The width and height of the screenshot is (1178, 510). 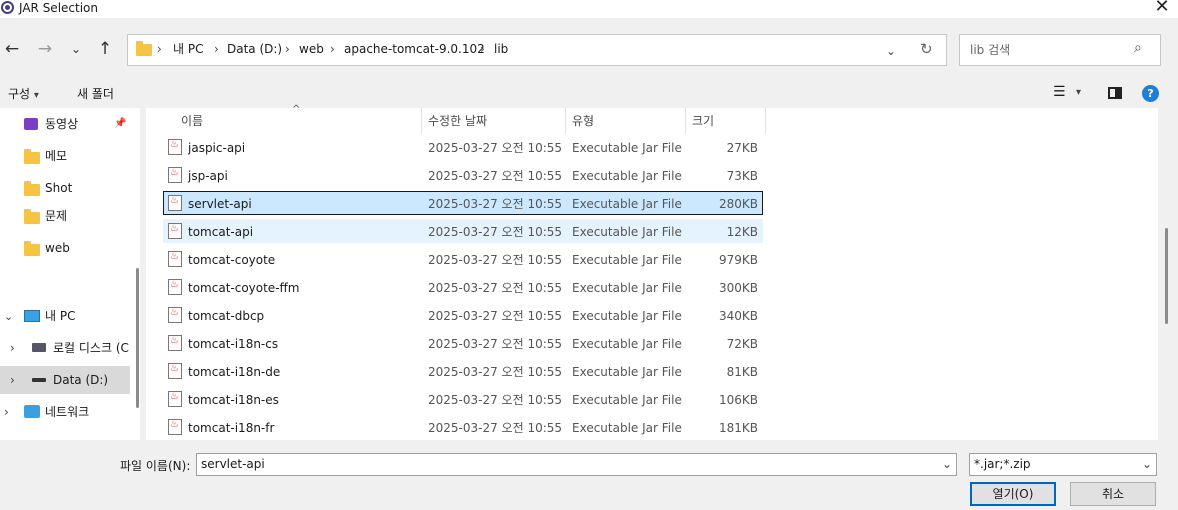 I want to click on file-name-cell: jsp-api, so click(x=208, y=176).